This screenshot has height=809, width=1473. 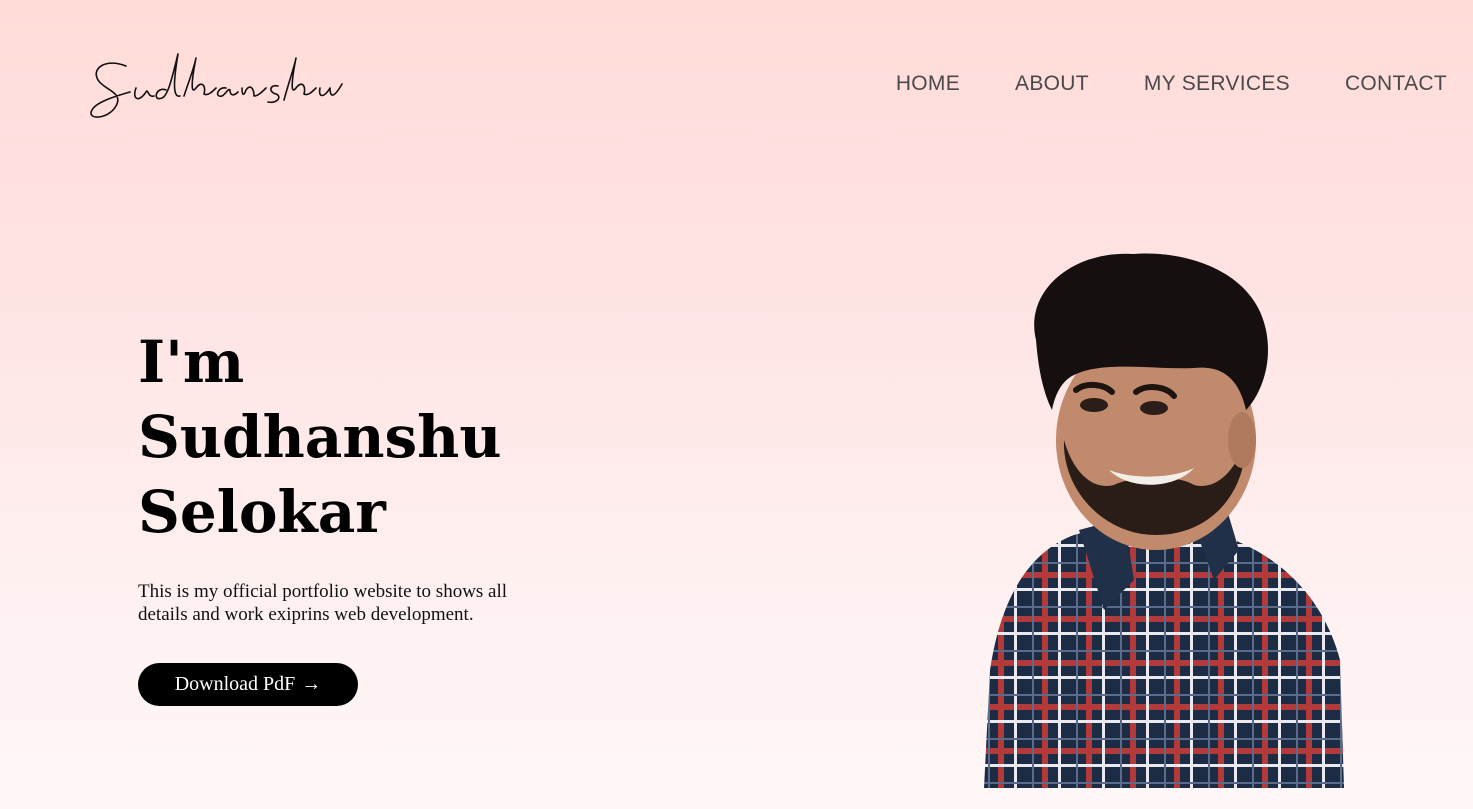 I want to click on logo, so click(x=216, y=88).